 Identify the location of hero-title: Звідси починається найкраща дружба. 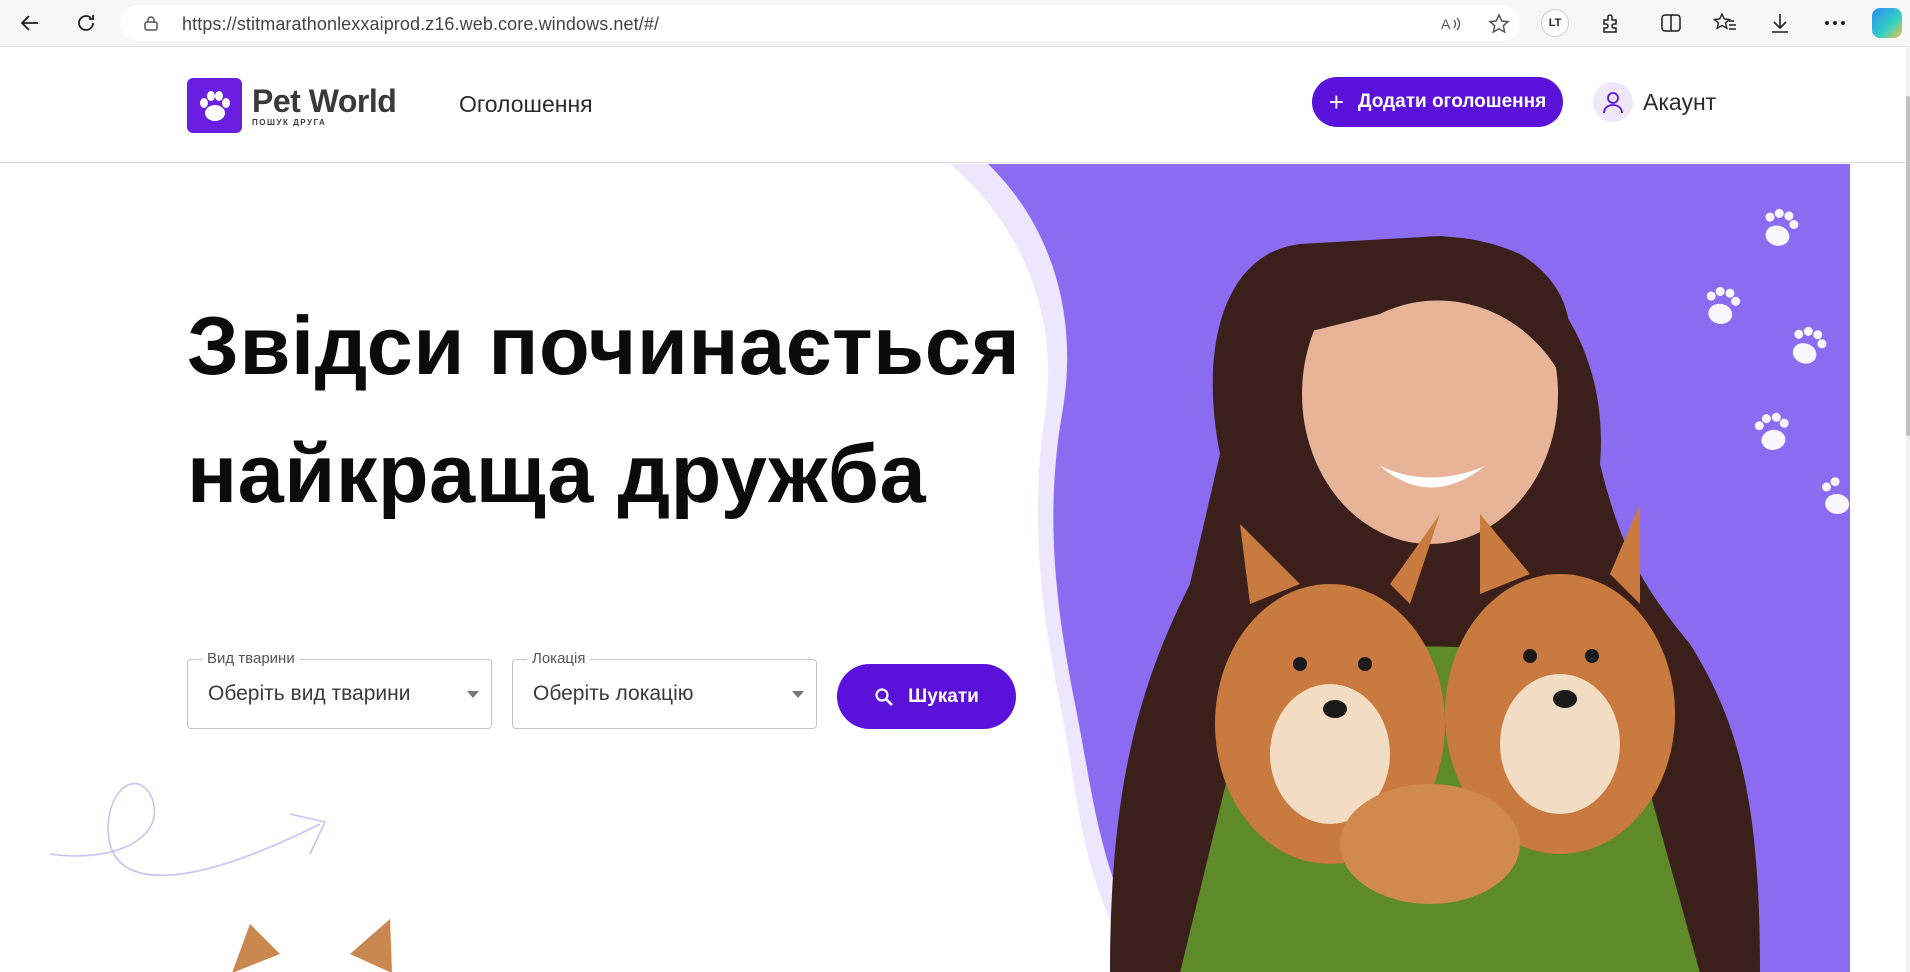
(603, 410).